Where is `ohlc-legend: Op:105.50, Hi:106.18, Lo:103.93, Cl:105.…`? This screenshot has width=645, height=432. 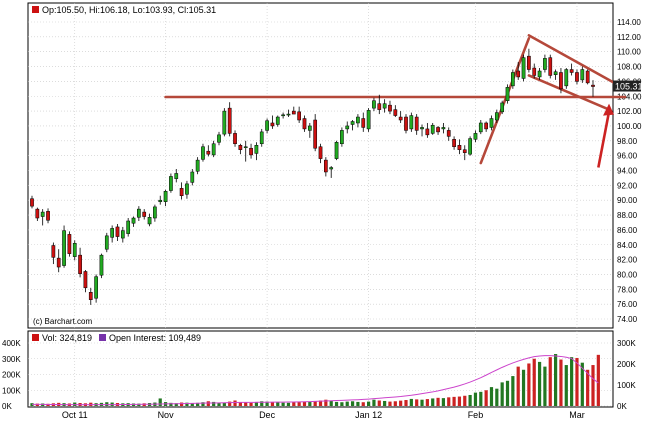
ohlc-legend: Op:105.50, Hi:106.18, Lo:103.93, Cl:105.… is located at coordinates (124, 10).